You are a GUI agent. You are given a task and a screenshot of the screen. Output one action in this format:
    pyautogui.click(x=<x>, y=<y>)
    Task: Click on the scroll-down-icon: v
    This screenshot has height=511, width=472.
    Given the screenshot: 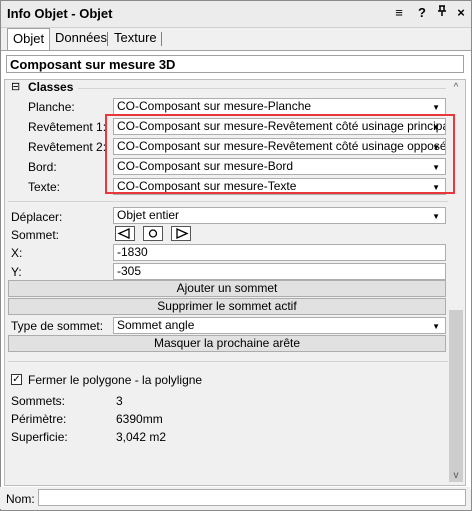 What is the action you would take?
    pyautogui.click(x=456, y=475)
    